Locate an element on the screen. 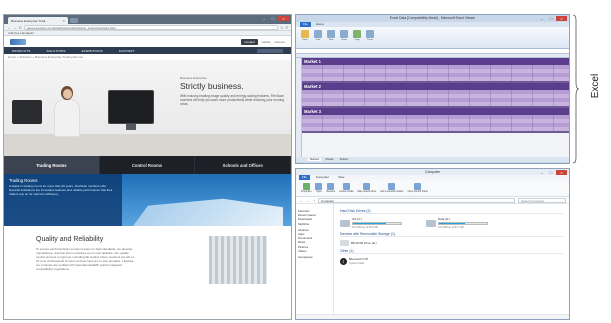 This screenshot has width=611, height=323. window-controls: – □ × is located at coordinates (552, 172).